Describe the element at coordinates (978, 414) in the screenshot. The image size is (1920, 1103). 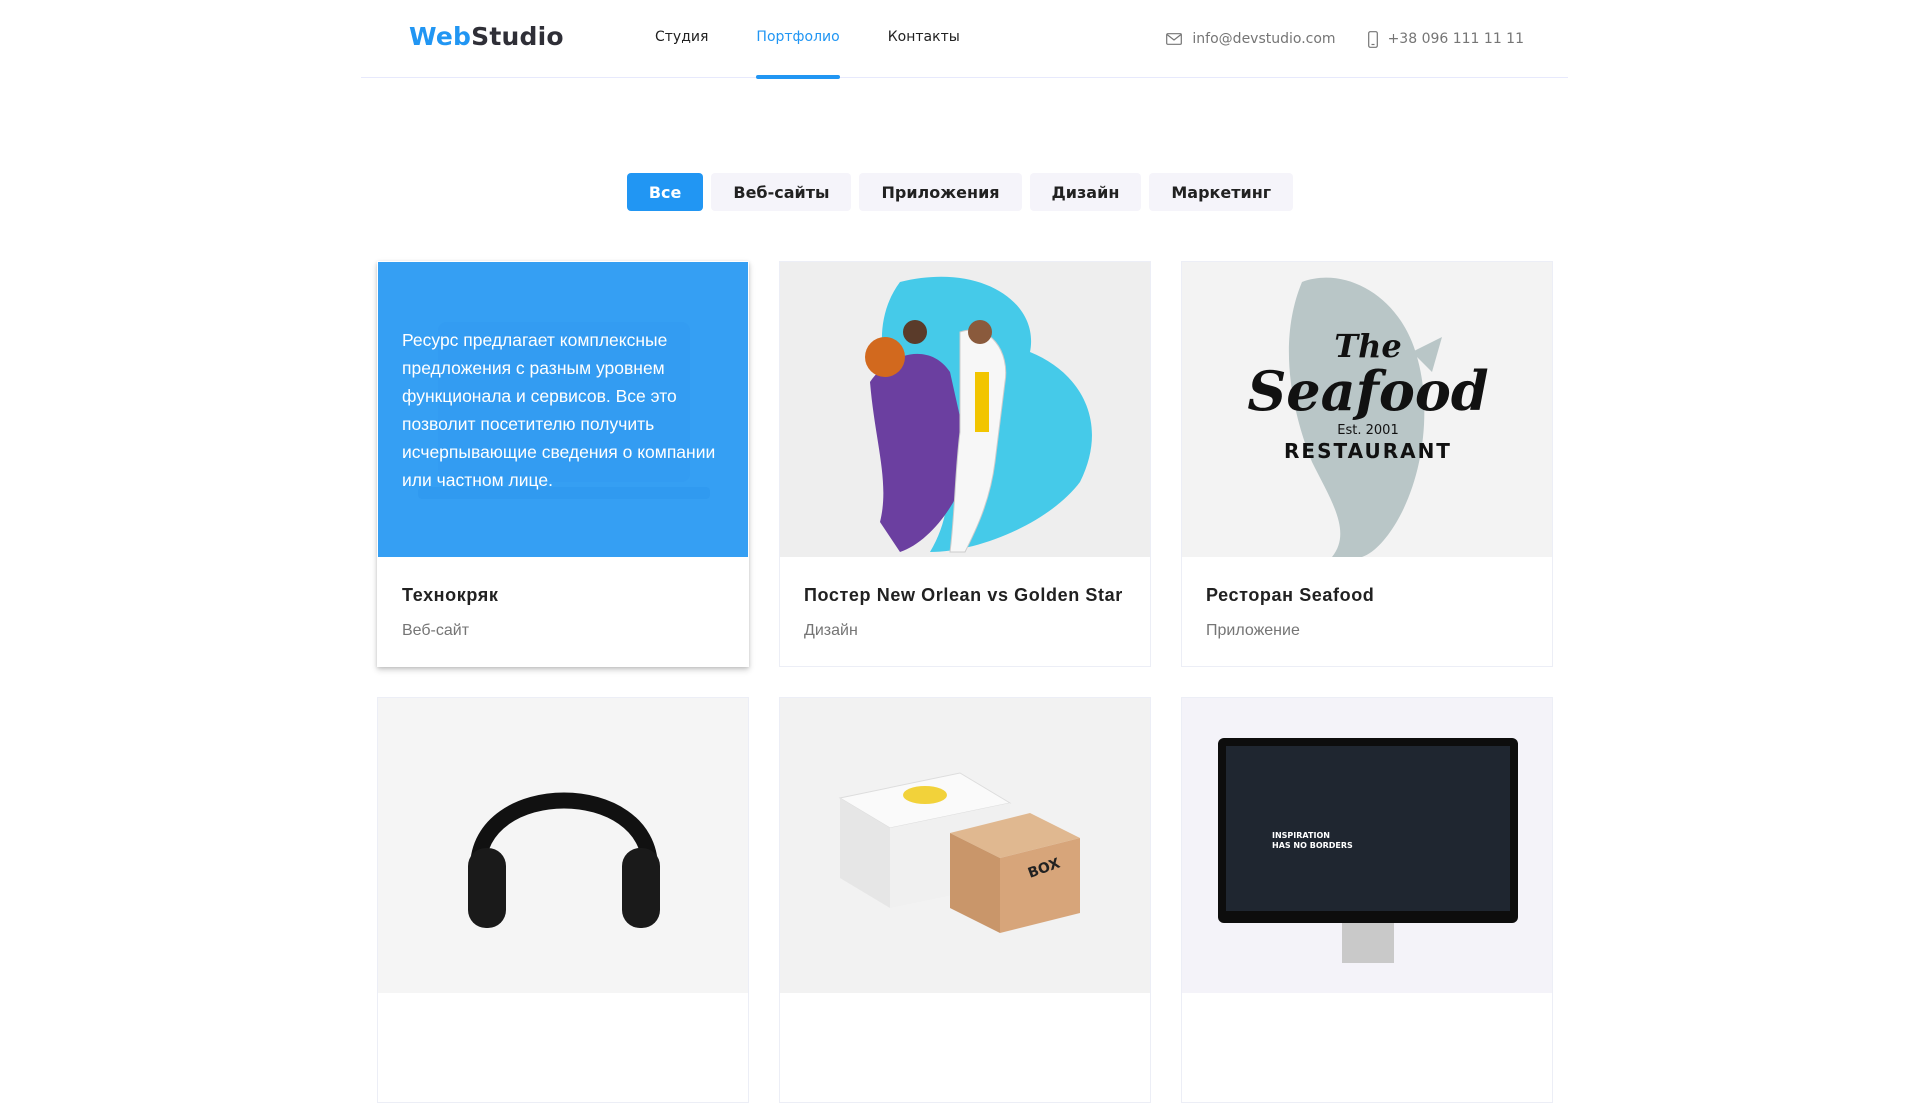
I see `basketball-poster-image` at that location.